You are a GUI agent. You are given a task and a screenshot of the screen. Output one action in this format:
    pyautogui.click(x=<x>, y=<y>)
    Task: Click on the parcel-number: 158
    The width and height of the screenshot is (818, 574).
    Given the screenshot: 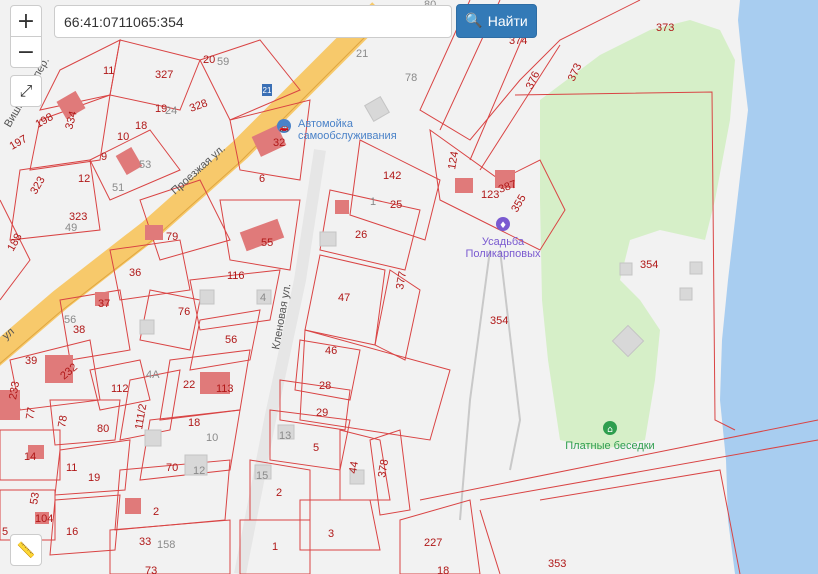 What is the action you would take?
    pyautogui.click(x=166, y=545)
    